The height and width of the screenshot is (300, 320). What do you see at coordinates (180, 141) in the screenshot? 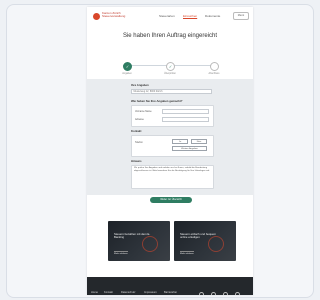
I see `yes-button: Ja` at bounding box center [180, 141].